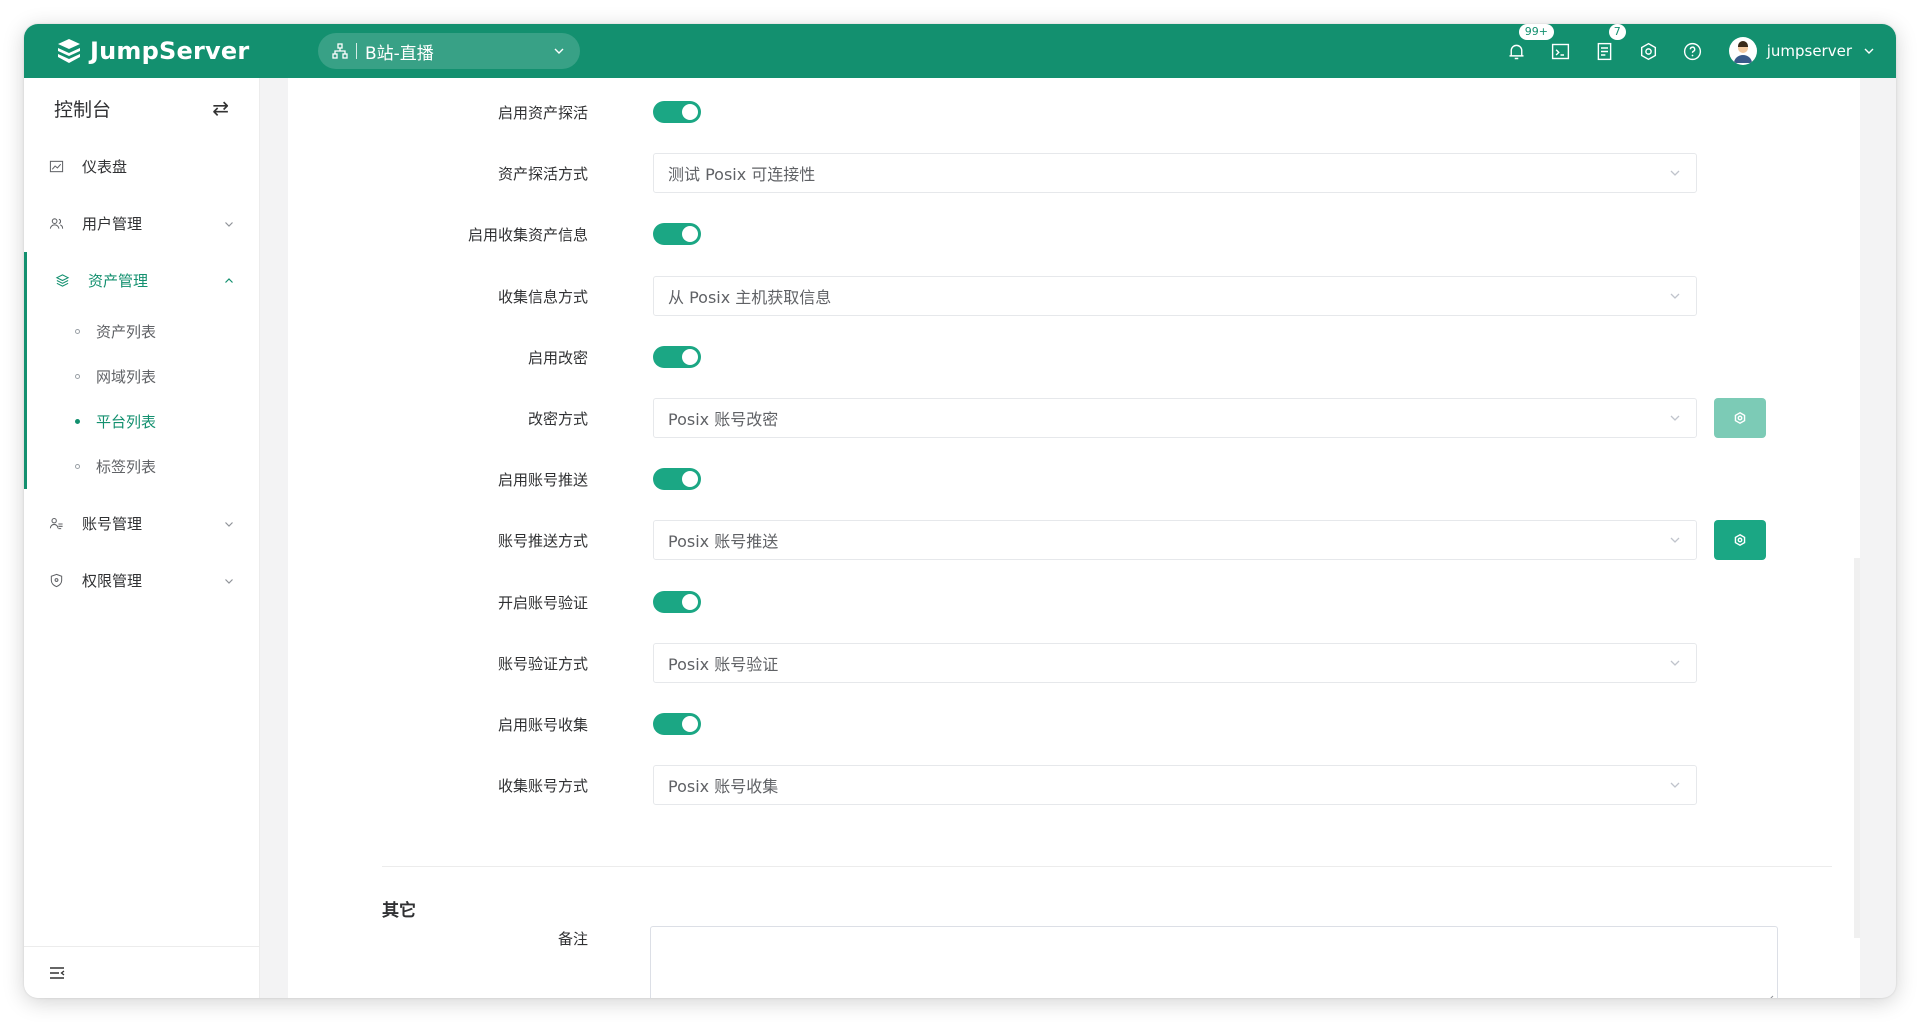  I want to click on avatar, so click(1742, 51).